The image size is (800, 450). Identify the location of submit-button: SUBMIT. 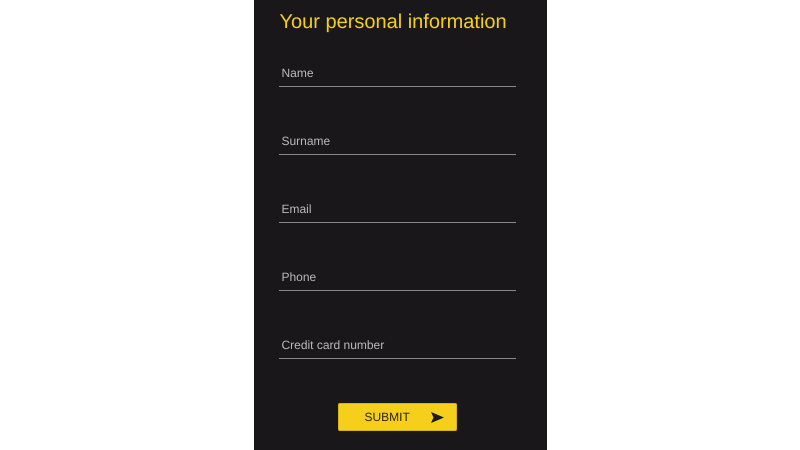
(397, 417).